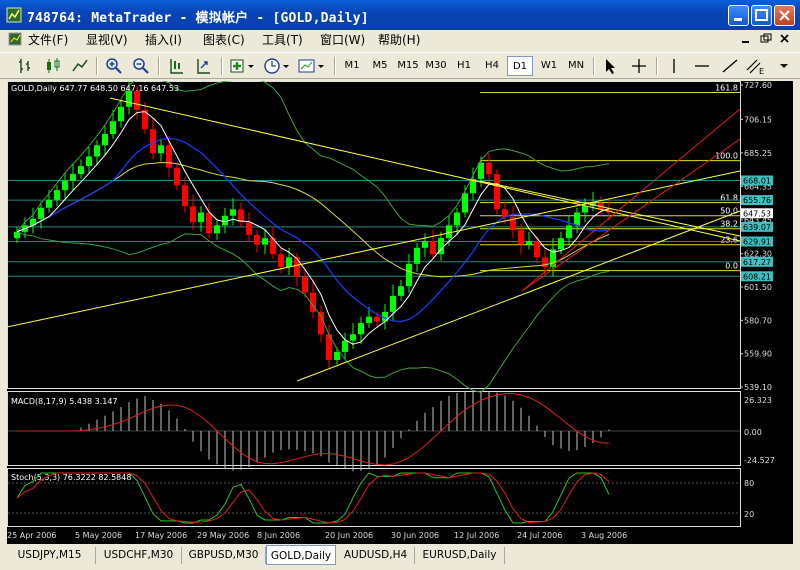 This screenshot has width=800, height=570. What do you see at coordinates (726, 156) in the screenshot?
I see `fib-level-label: 100.0` at bounding box center [726, 156].